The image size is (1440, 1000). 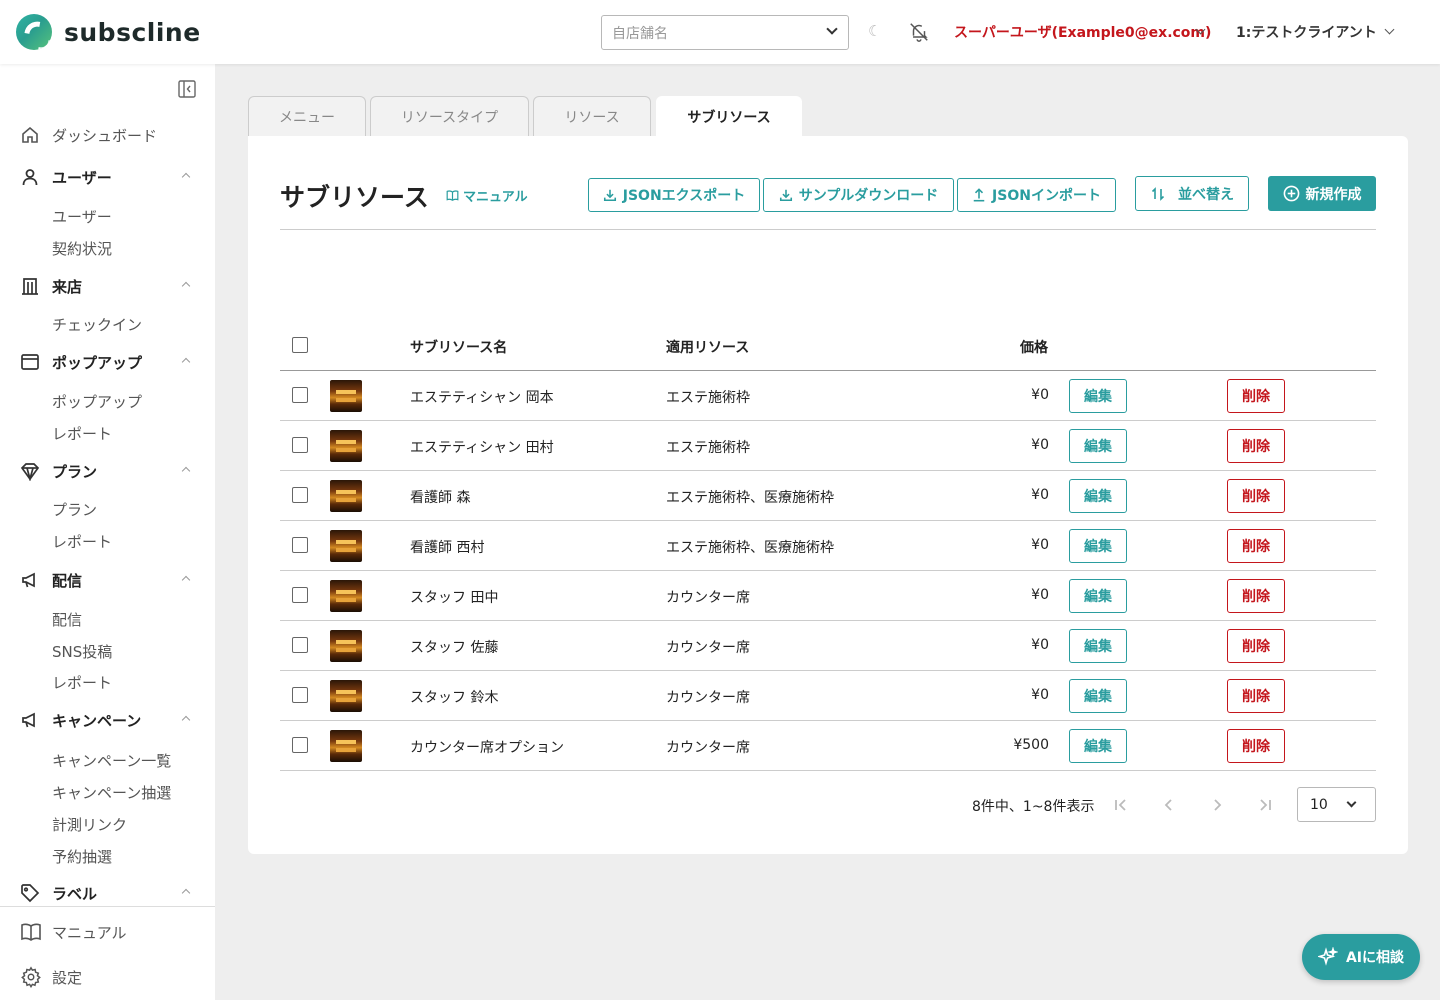 I want to click on column-header-price: 価格, so click(x=1034, y=347).